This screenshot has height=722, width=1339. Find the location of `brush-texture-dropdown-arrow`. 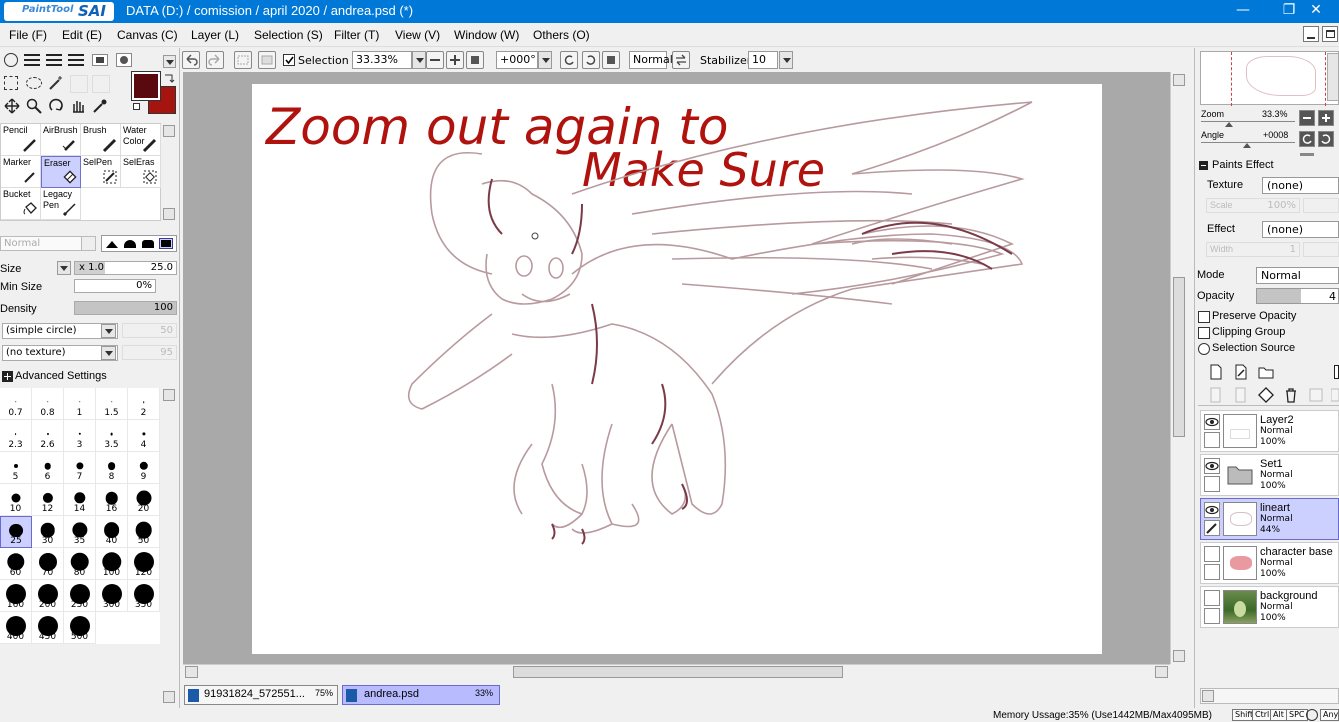

brush-texture-dropdown-arrow is located at coordinates (108, 353).